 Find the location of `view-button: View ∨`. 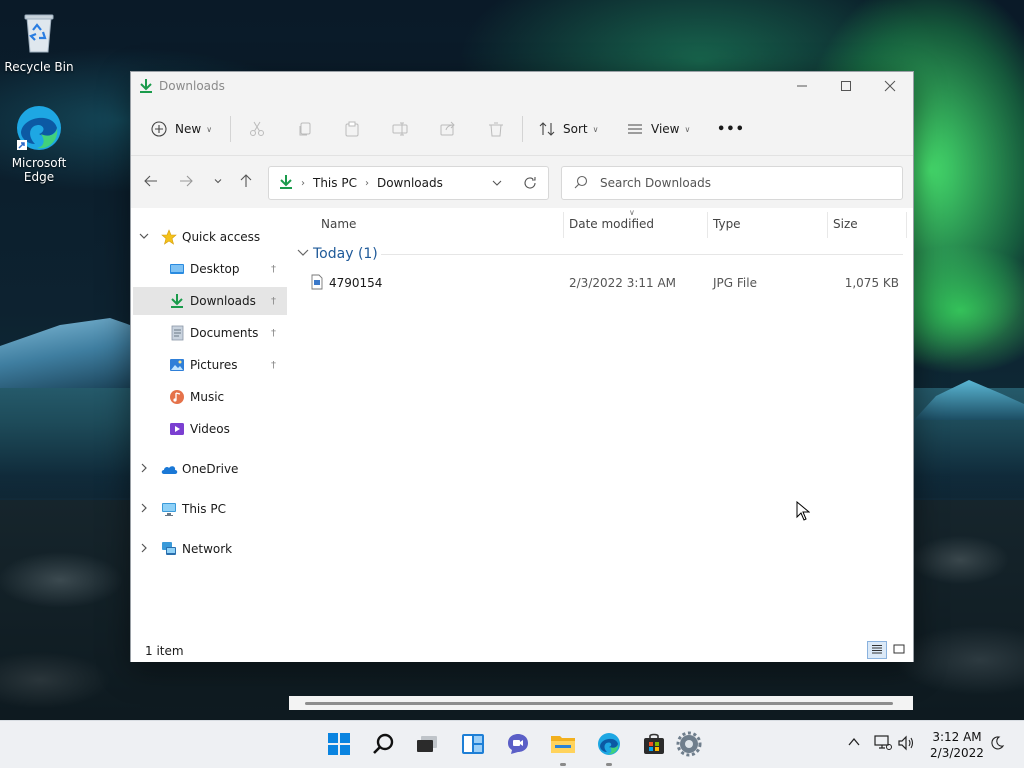

view-button: View ∨ is located at coordinates (658, 129).